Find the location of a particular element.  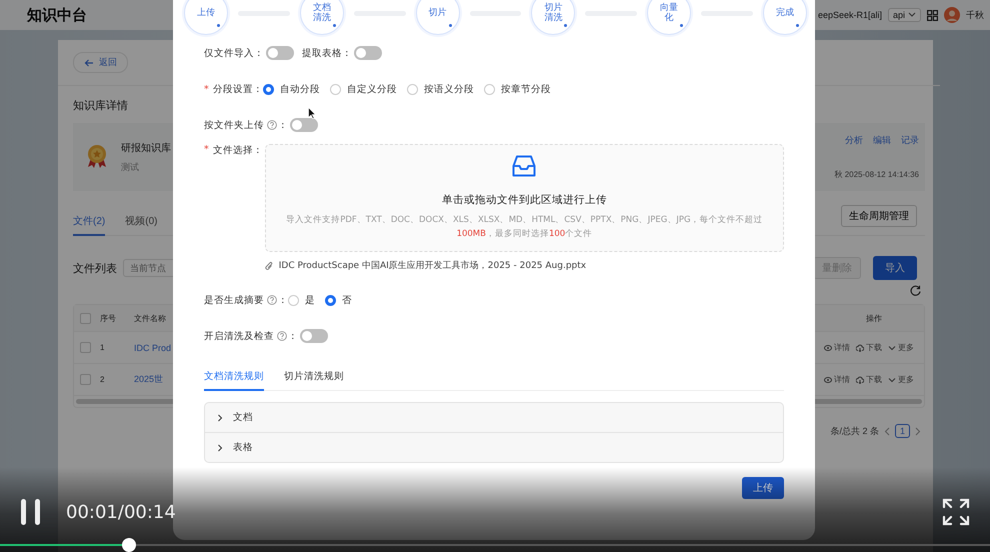

caret-down-icon is located at coordinates (912, 15).